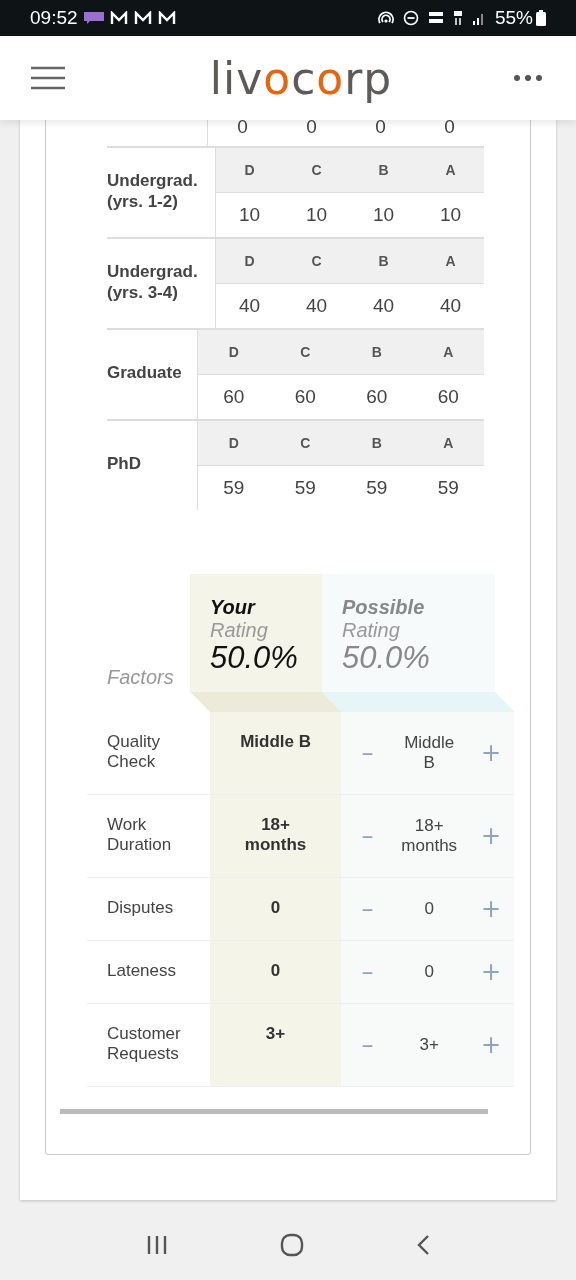 The height and width of the screenshot is (1280, 576). I want to click on row-label: Lateness, so click(141, 971).